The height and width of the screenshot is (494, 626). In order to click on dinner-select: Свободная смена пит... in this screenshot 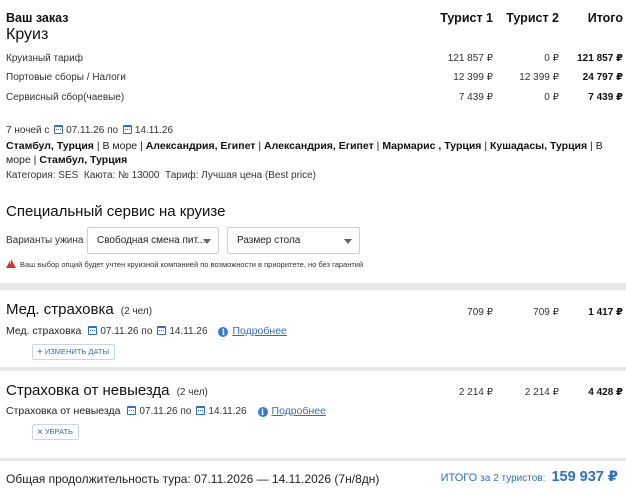, I will do `click(153, 240)`.